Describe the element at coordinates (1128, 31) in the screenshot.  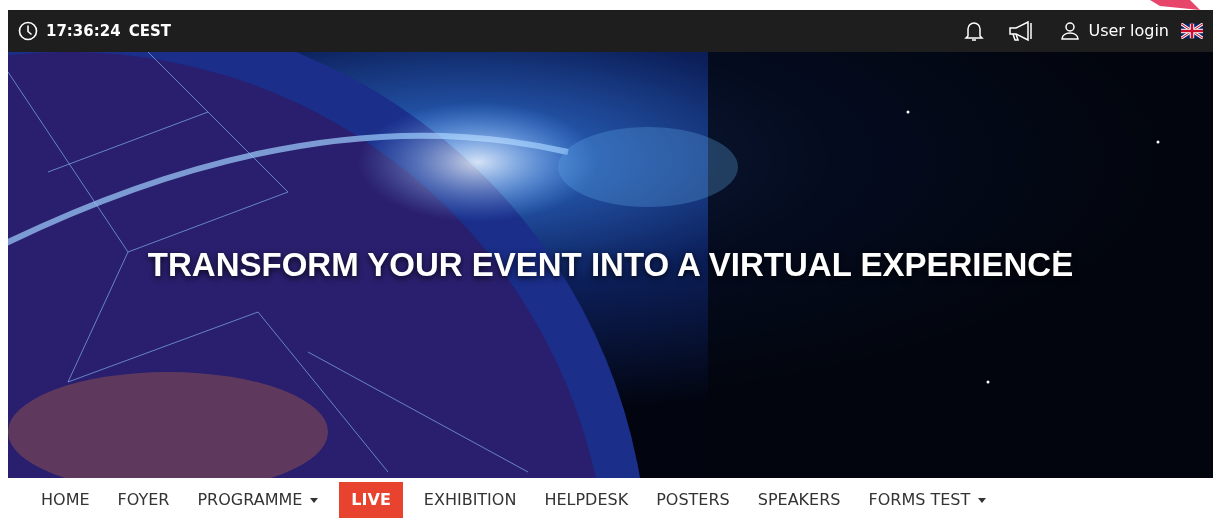
I see `user-login-link: User login` at that location.